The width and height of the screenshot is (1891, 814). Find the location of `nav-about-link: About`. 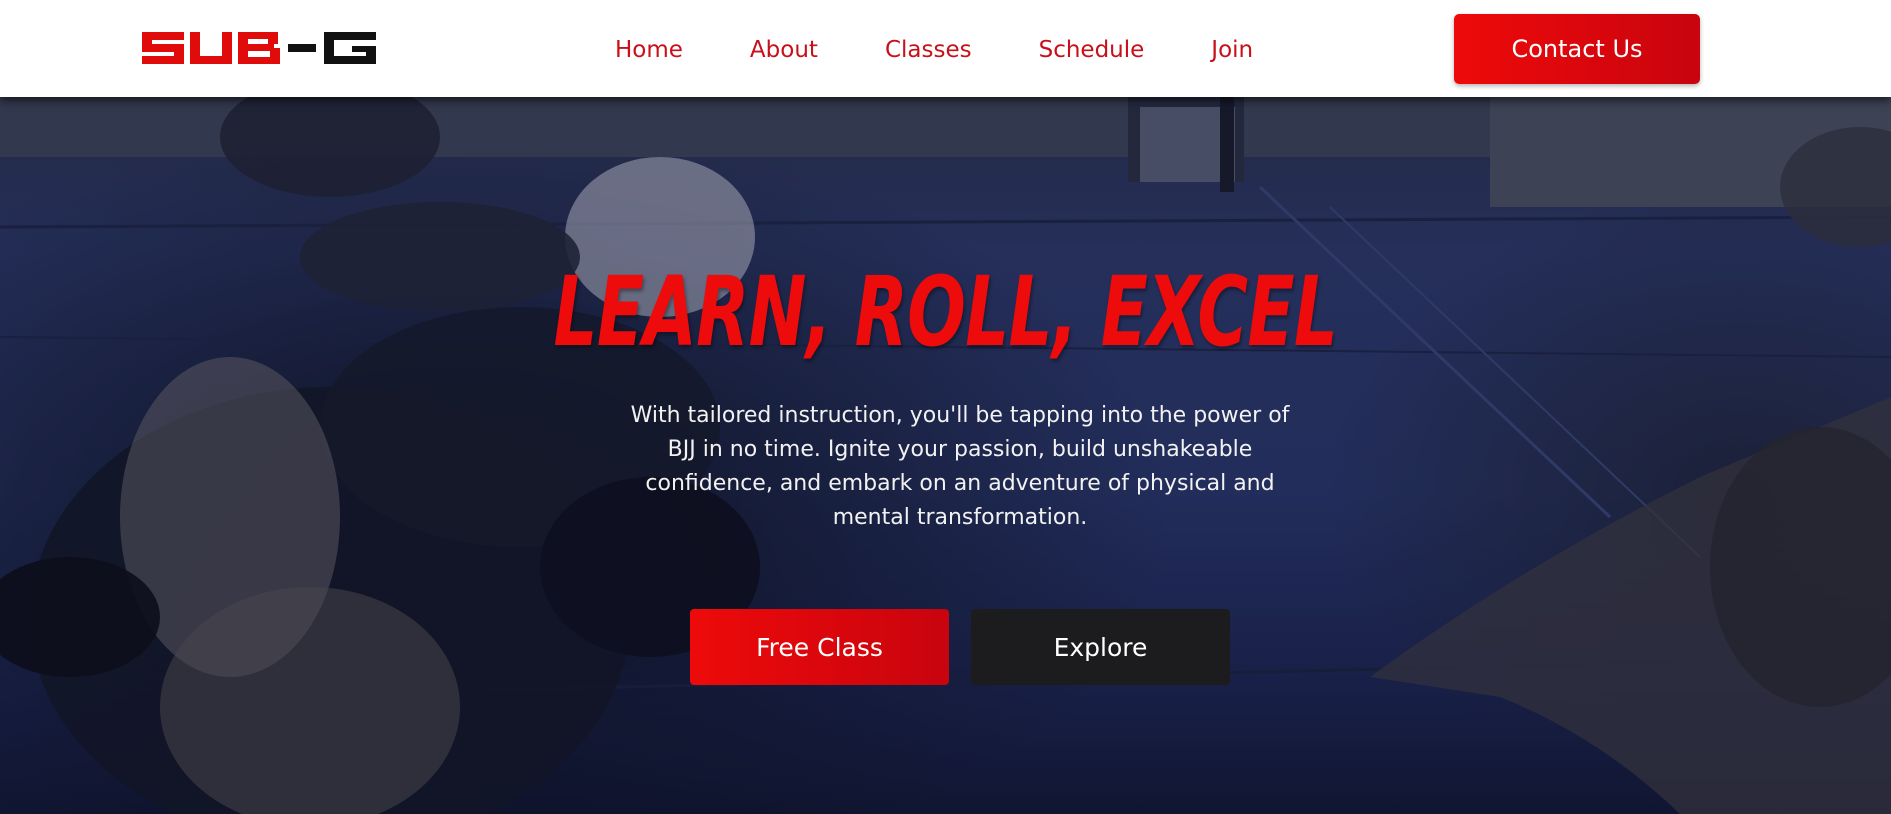

nav-about-link: About is located at coordinates (784, 50).